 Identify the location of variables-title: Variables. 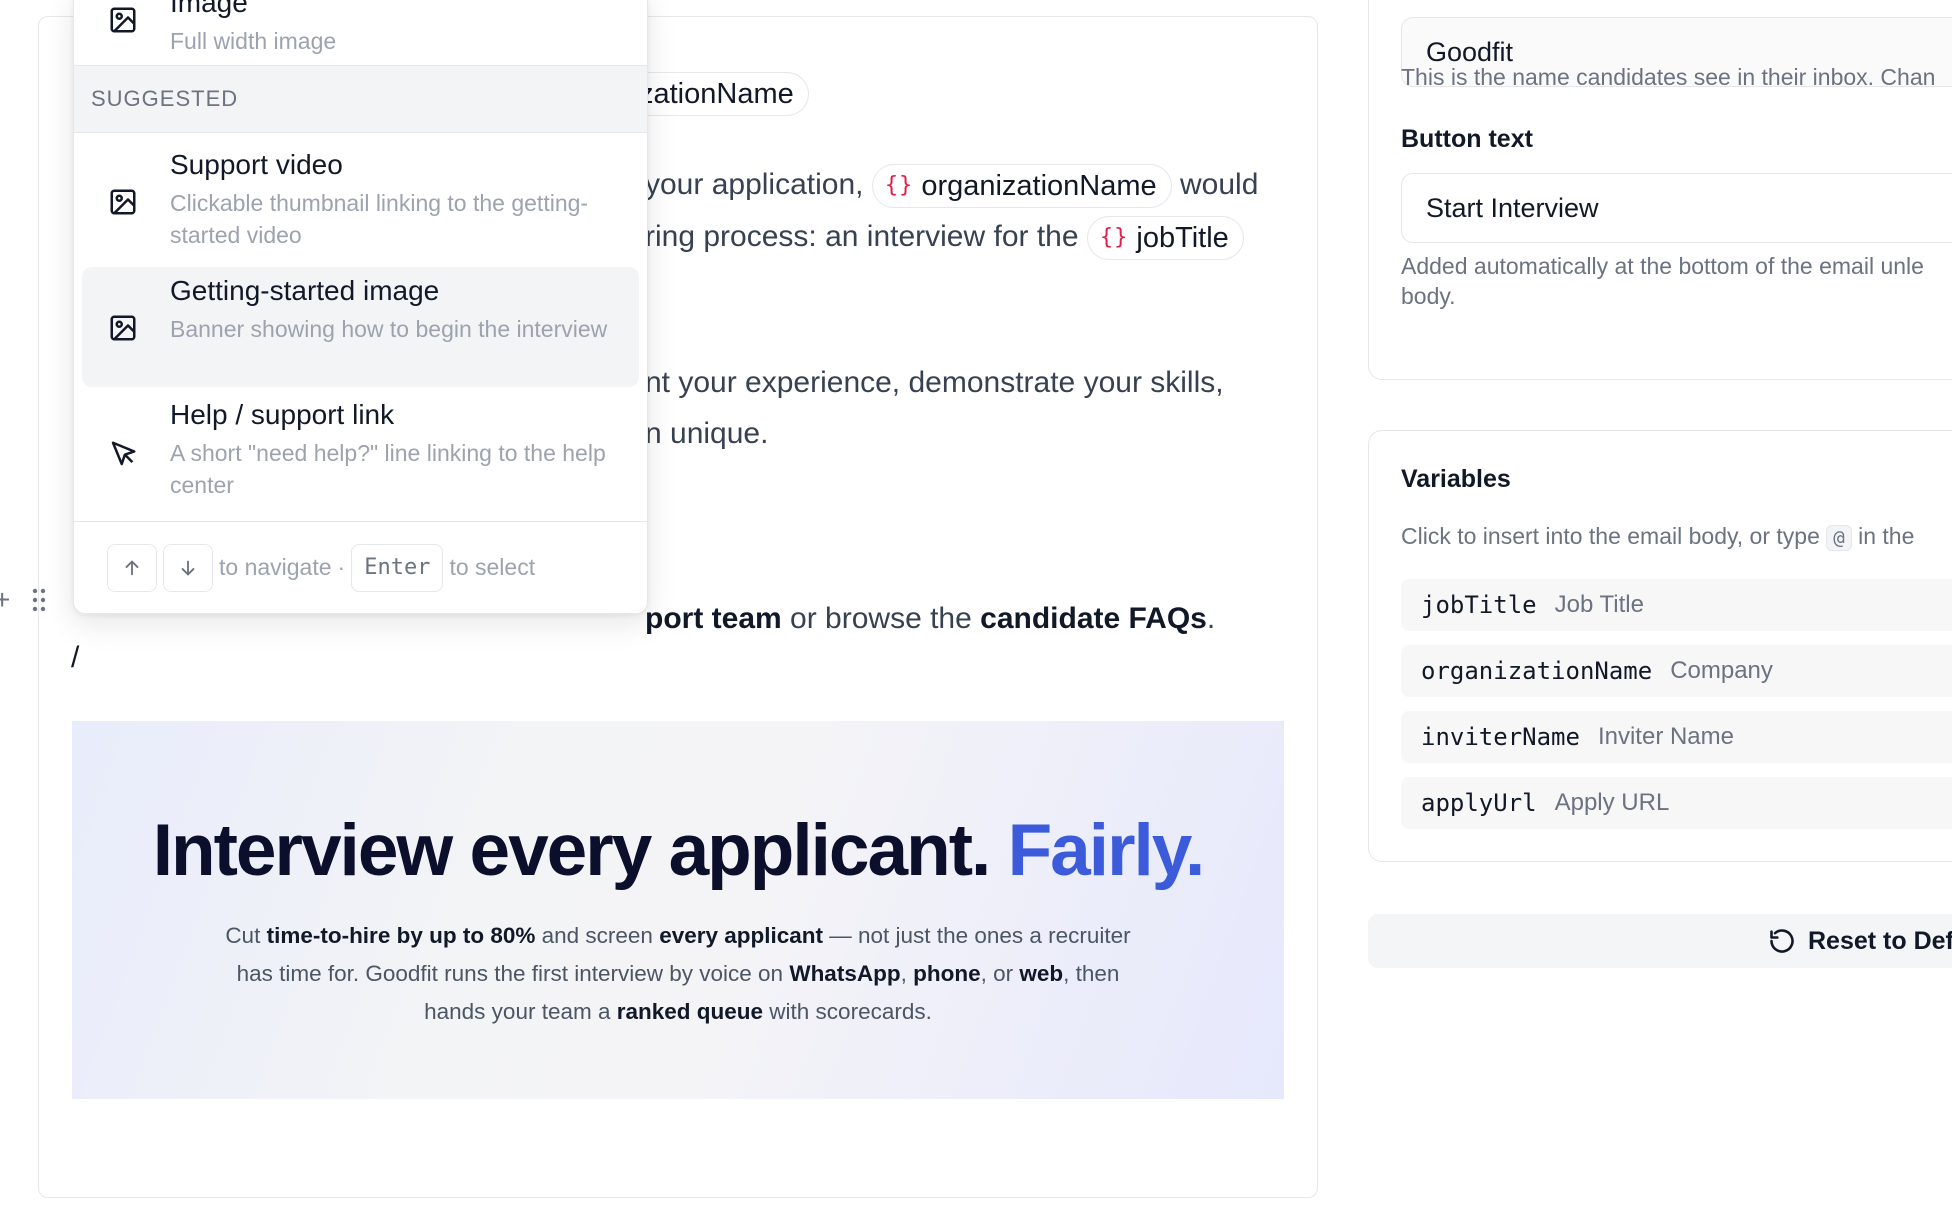
(1456, 479).